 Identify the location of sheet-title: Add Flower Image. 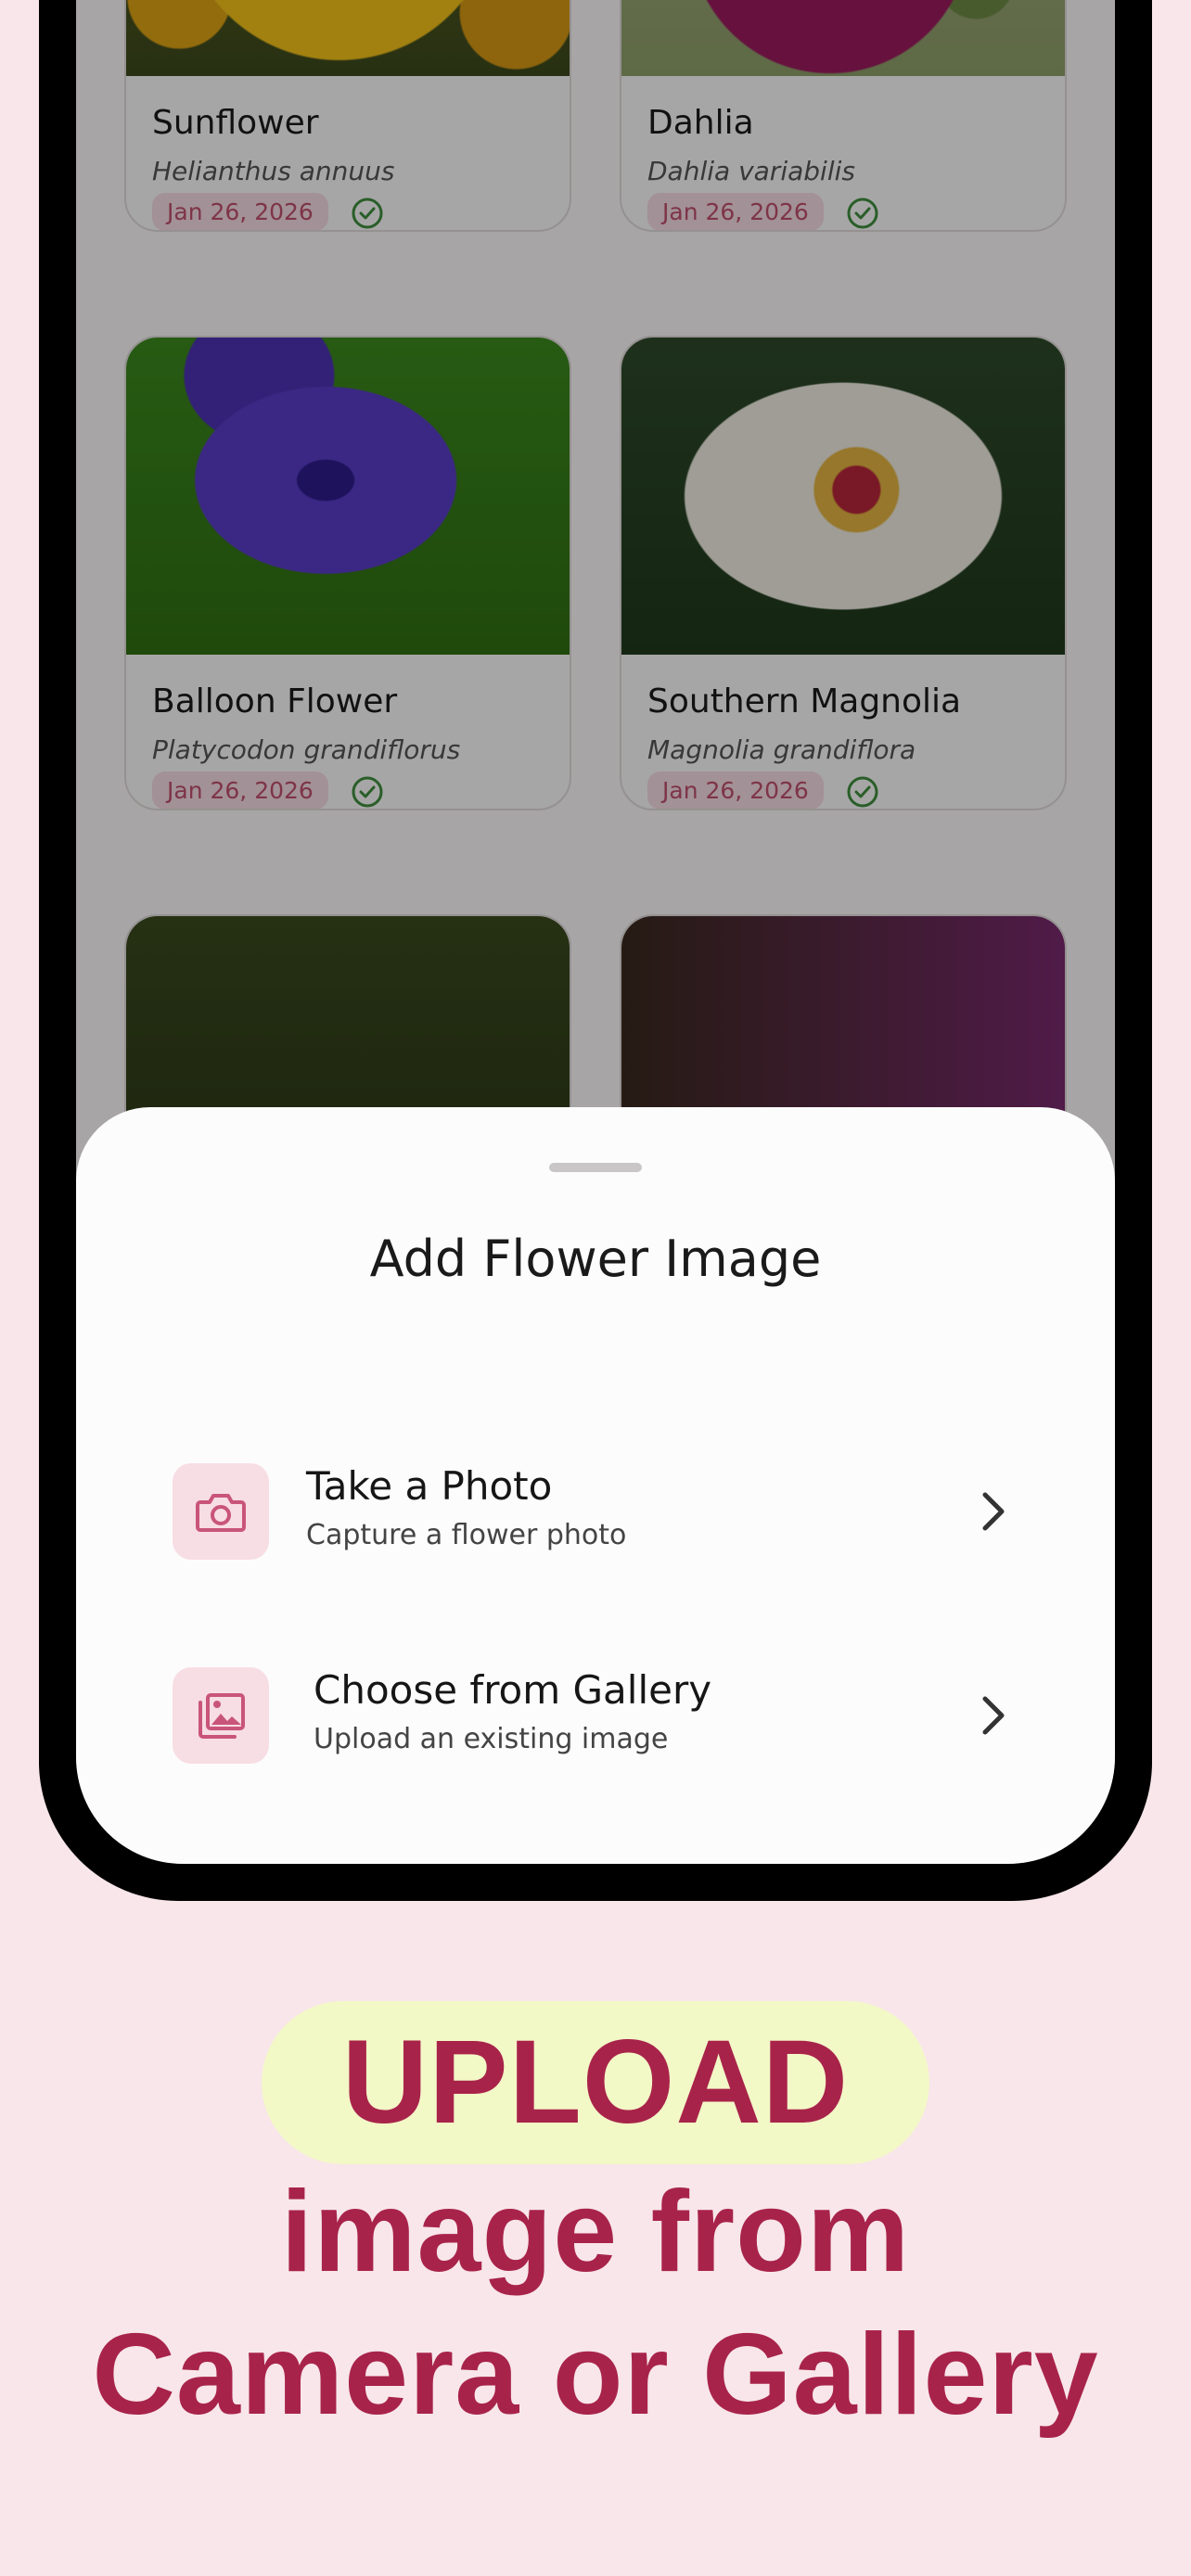
(595, 1259).